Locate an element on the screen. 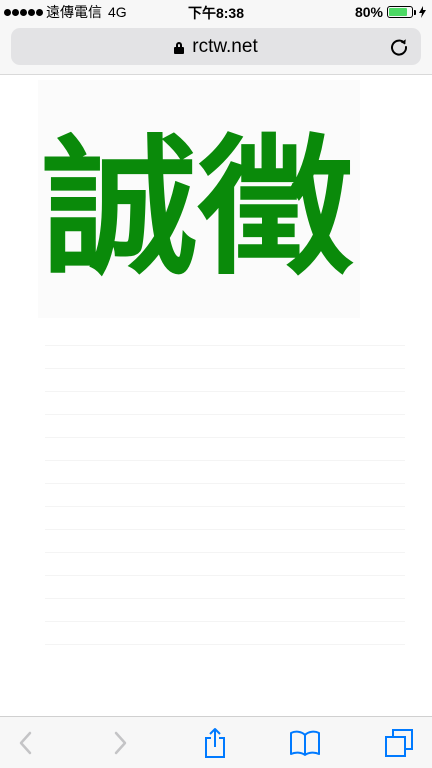 This screenshot has height=768, width=432. forward-chevron-icon is located at coordinates (120, 743).